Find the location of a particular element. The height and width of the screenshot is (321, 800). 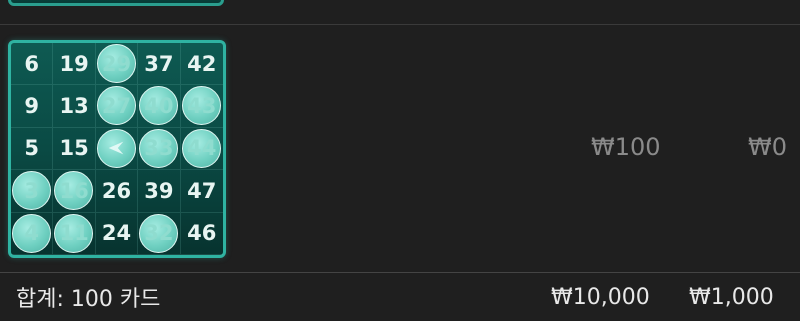

bingo-cell: 9 is located at coordinates (32, 106).